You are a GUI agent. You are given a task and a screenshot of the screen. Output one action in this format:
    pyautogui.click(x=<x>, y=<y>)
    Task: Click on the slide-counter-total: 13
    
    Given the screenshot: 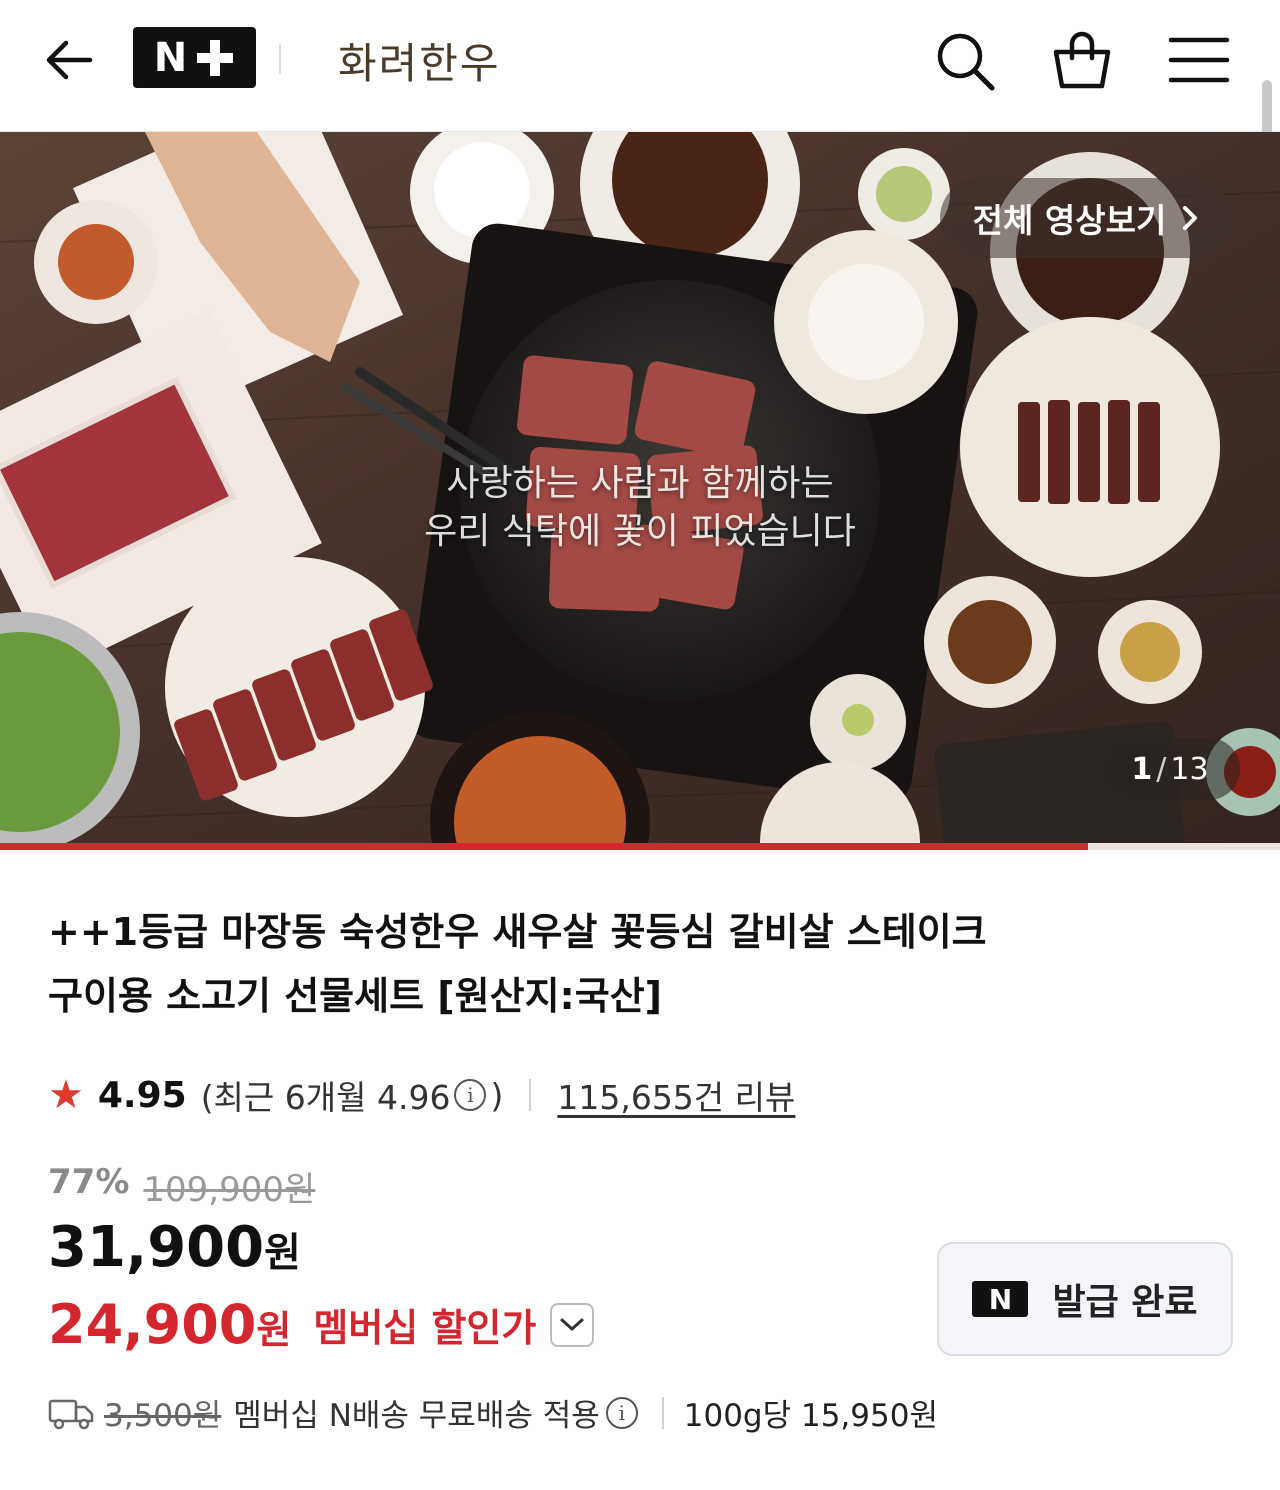 What is the action you would take?
    pyautogui.click(x=1189, y=769)
    